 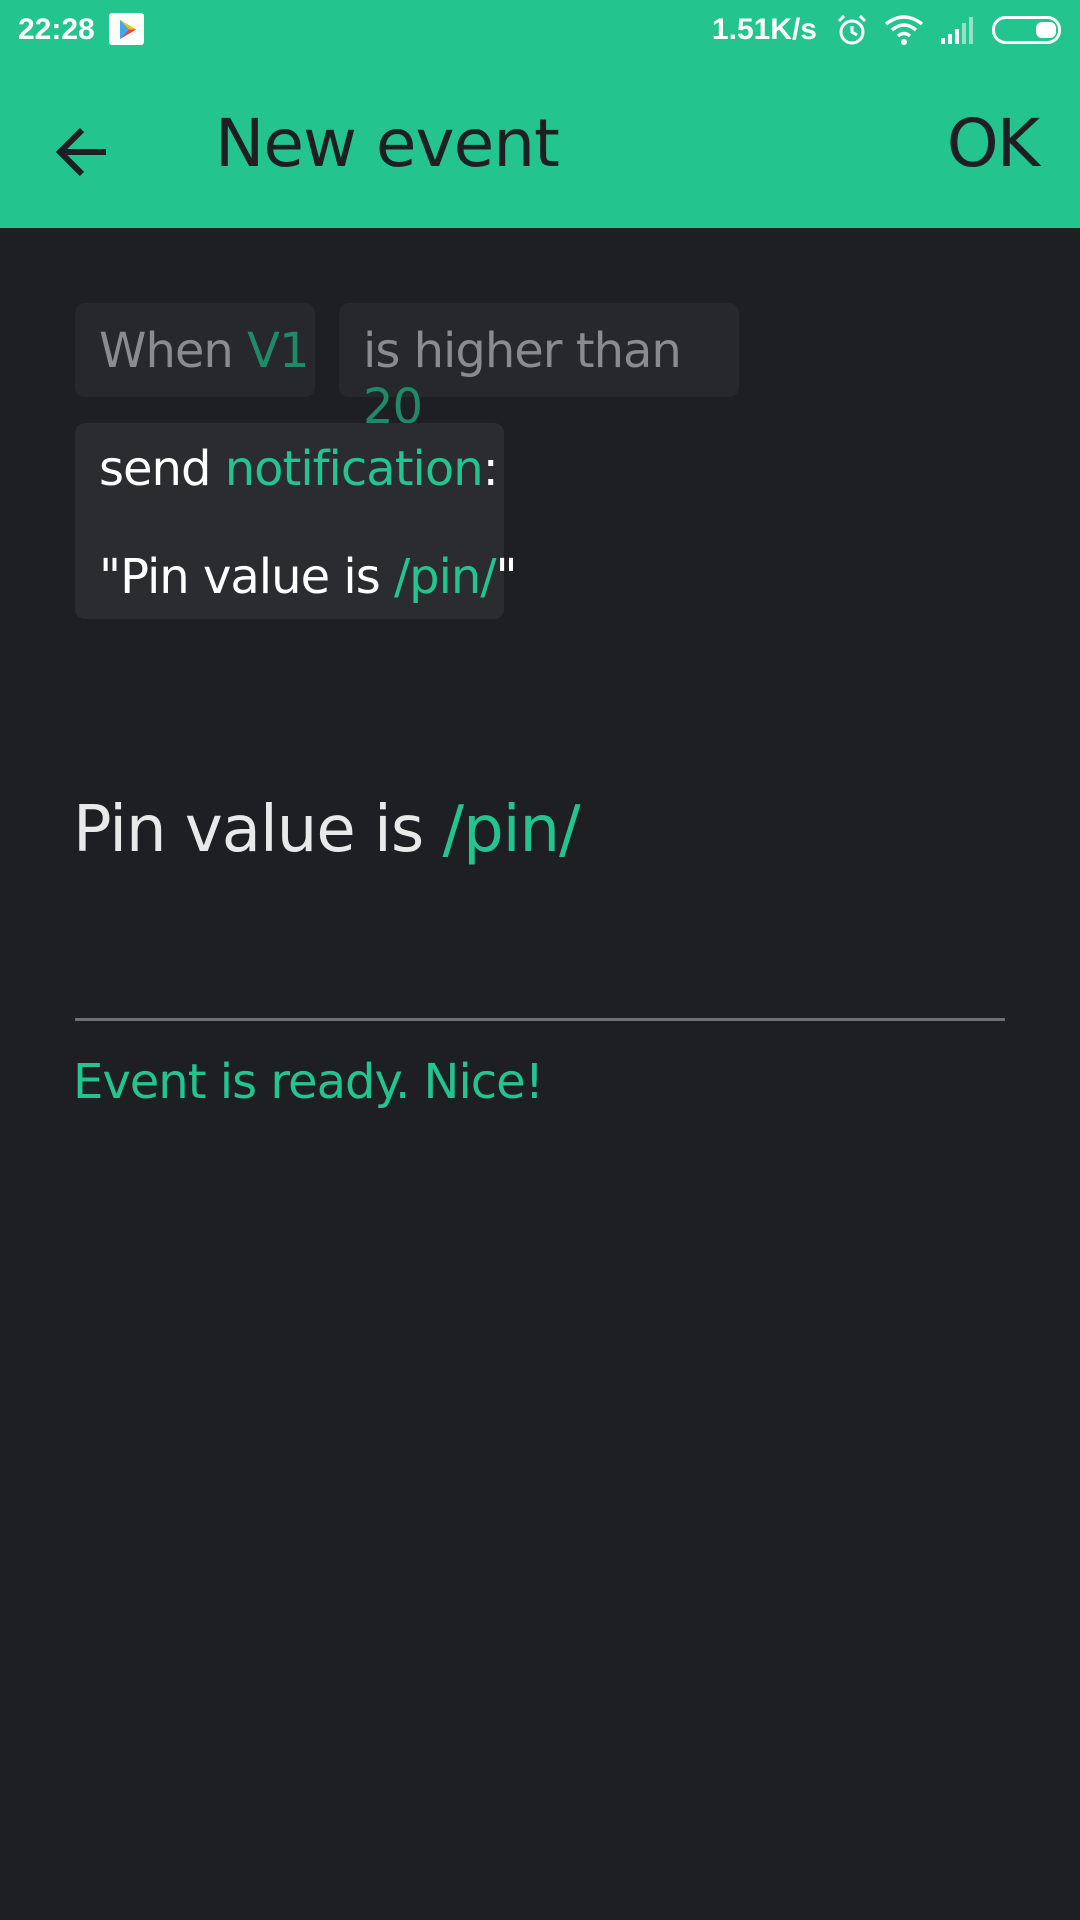 I want to click on helper-text: Event is ready. Nice!, so click(x=308, y=1082).